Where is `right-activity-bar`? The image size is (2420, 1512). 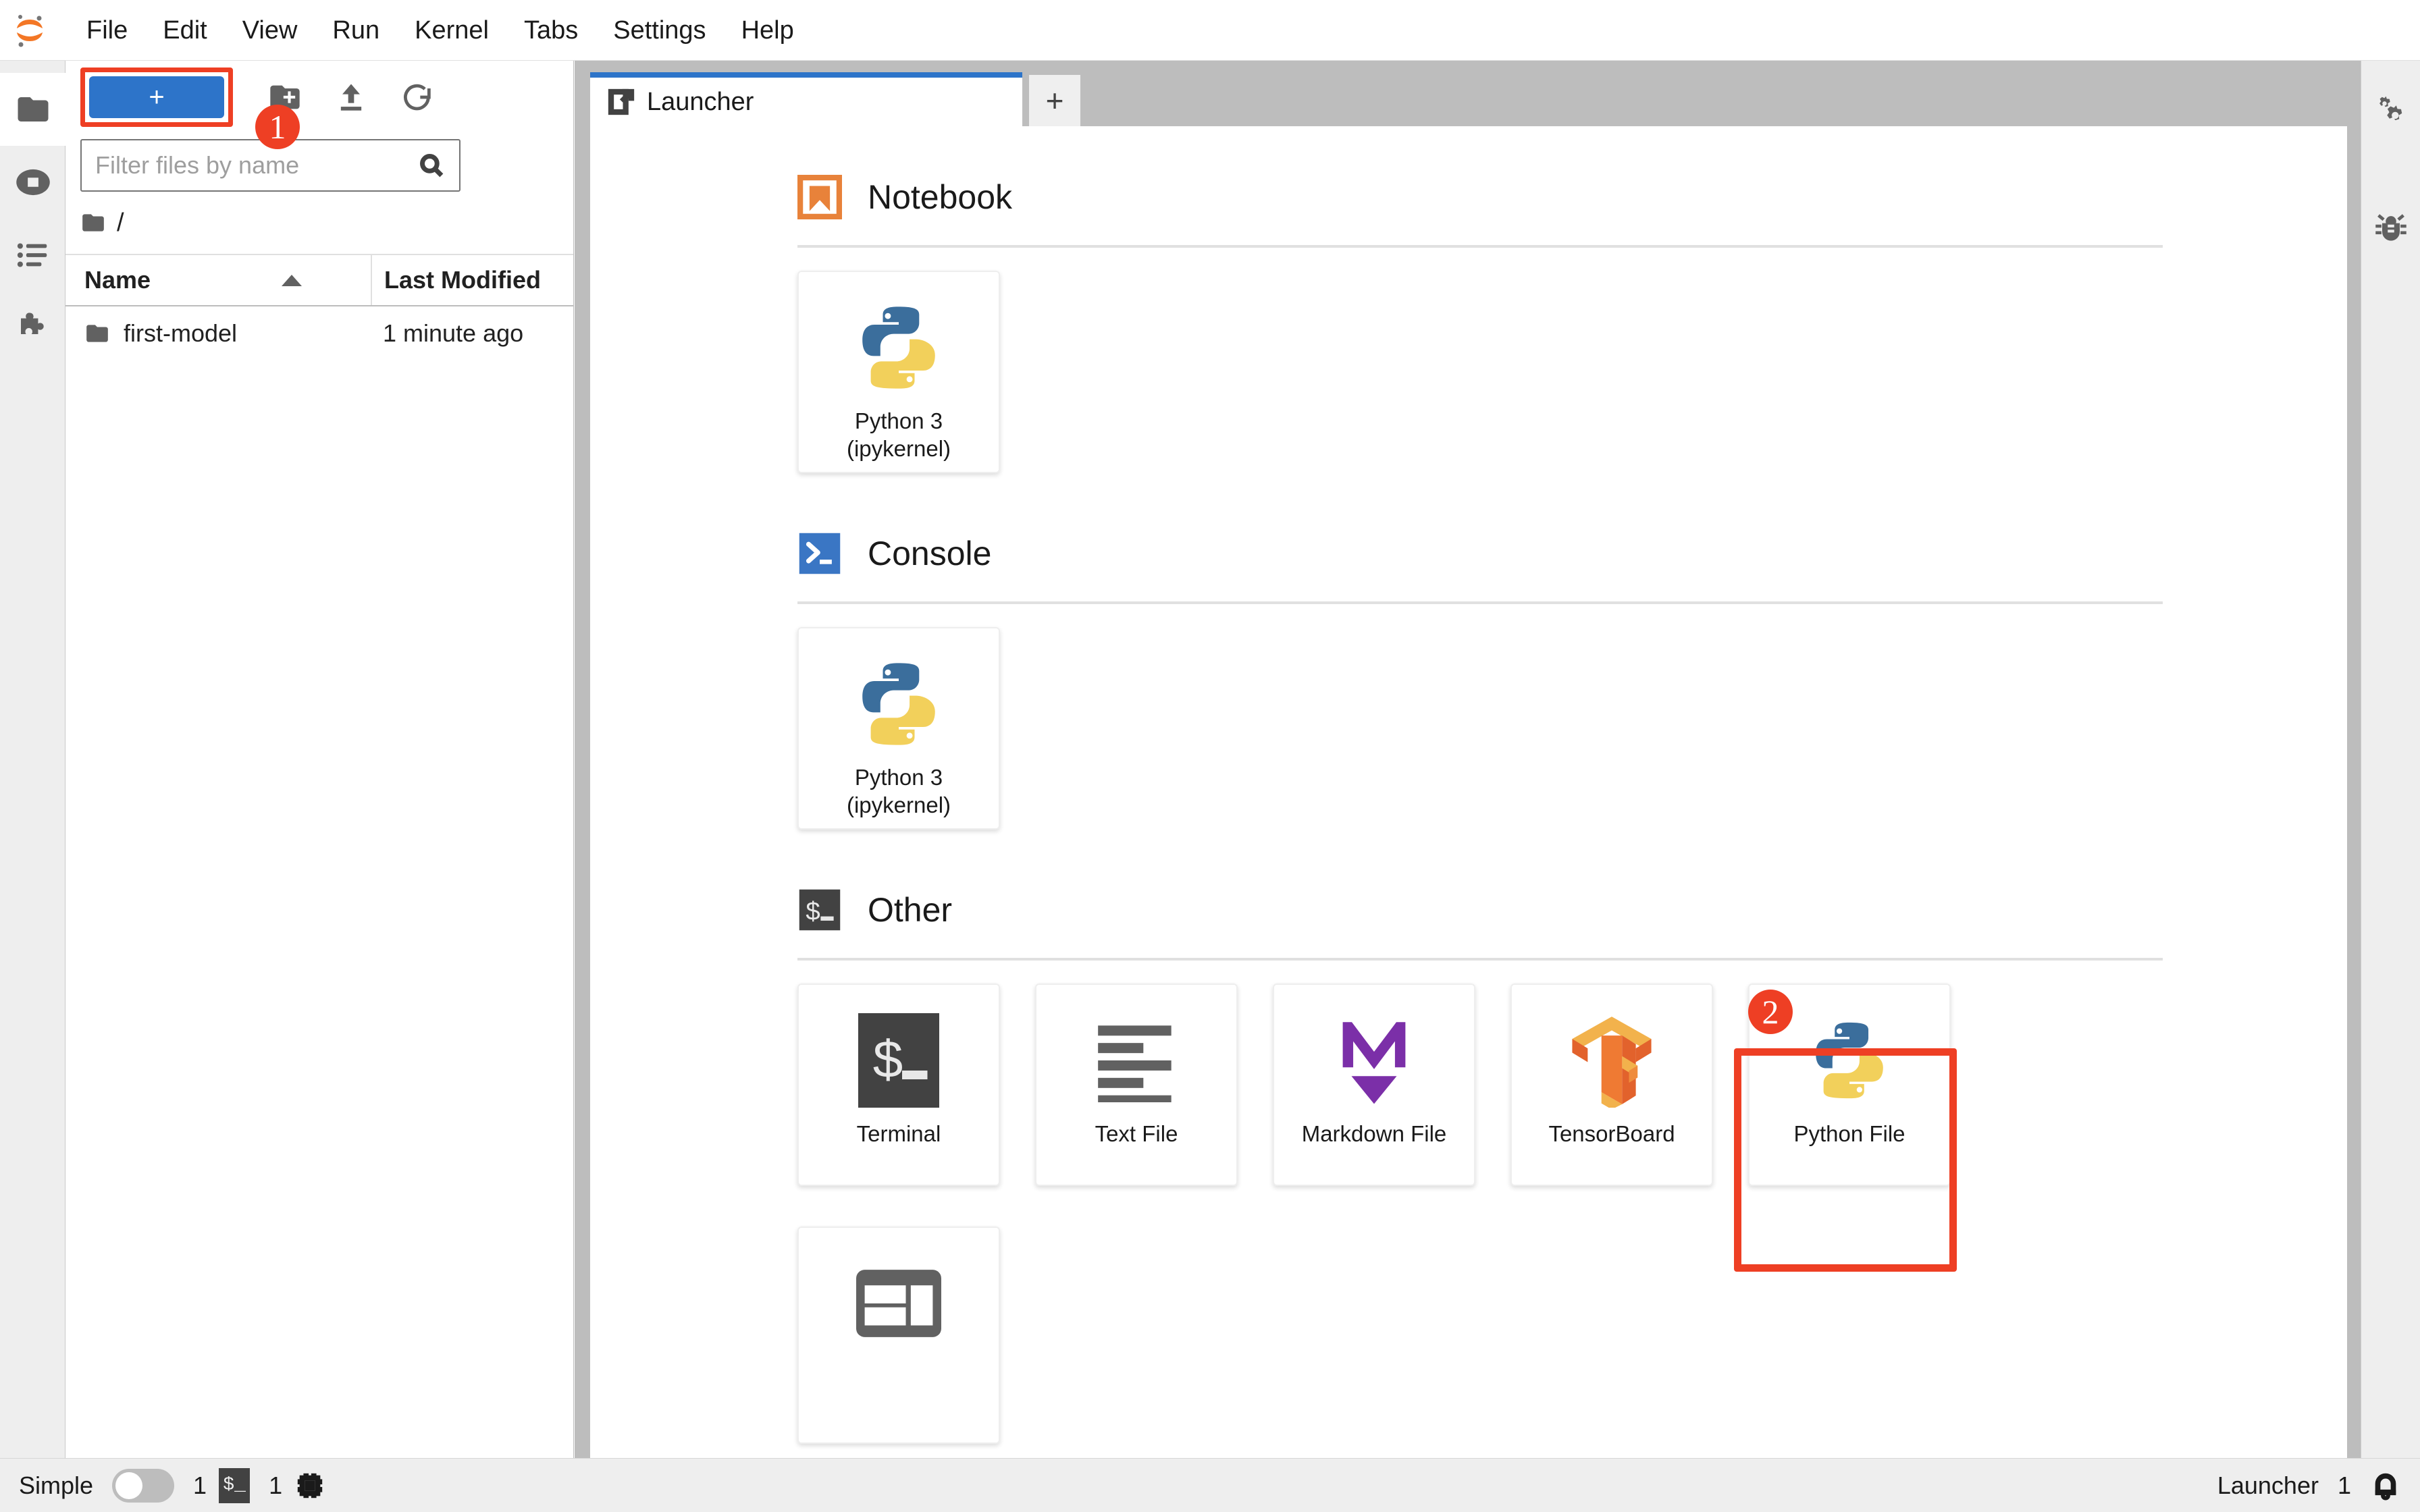
right-activity-bar is located at coordinates (2390, 760).